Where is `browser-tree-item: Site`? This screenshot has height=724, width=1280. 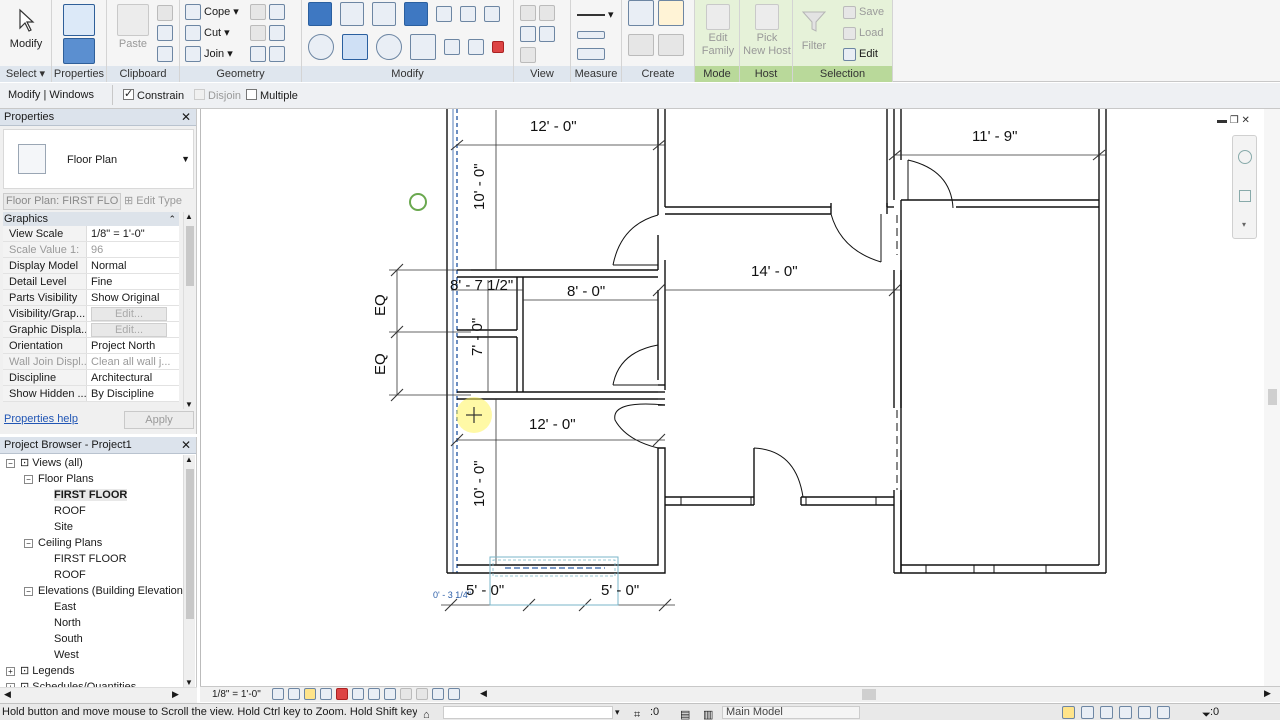
browser-tree-item: Site is located at coordinates (91, 527).